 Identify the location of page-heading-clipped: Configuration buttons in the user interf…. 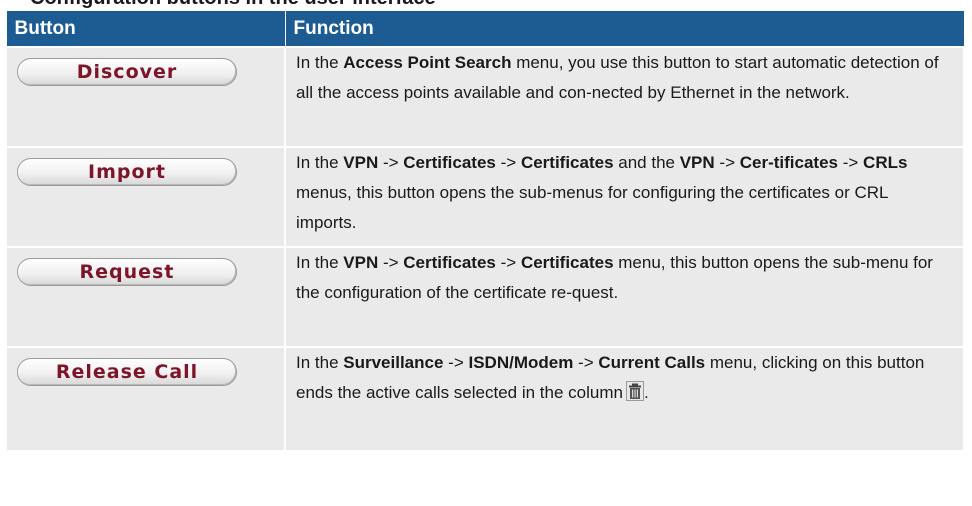
(486, 5).